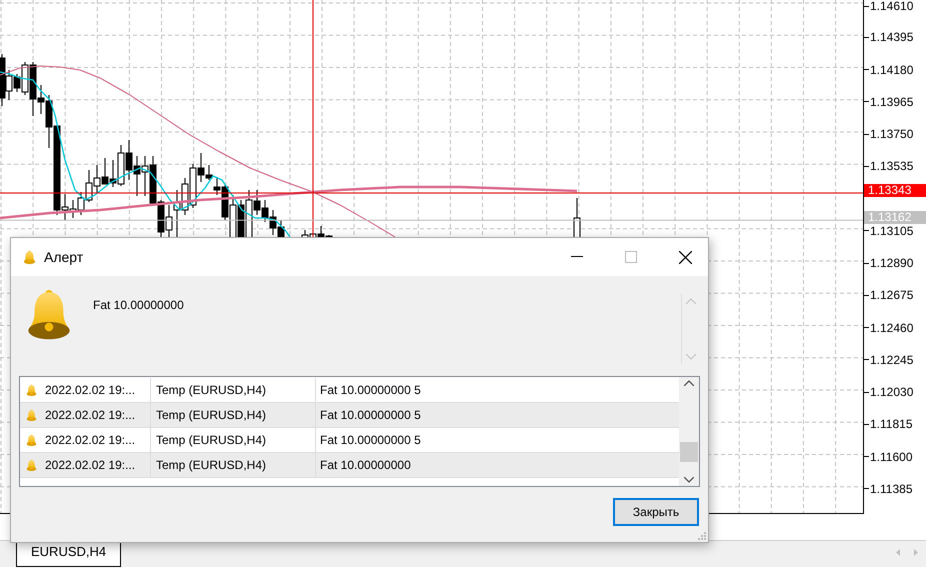  What do you see at coordinates (892, 102) in the screenshot?
I see `price-label: 1.13965` at bounding box center [892, 102].